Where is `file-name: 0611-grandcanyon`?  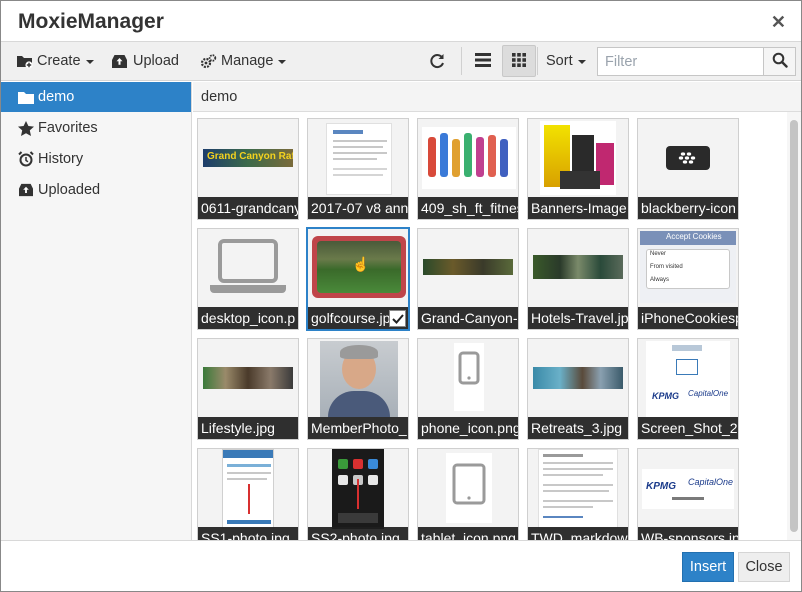 file-name: 0611-grandcanyon is located at coordinates (248, 208).